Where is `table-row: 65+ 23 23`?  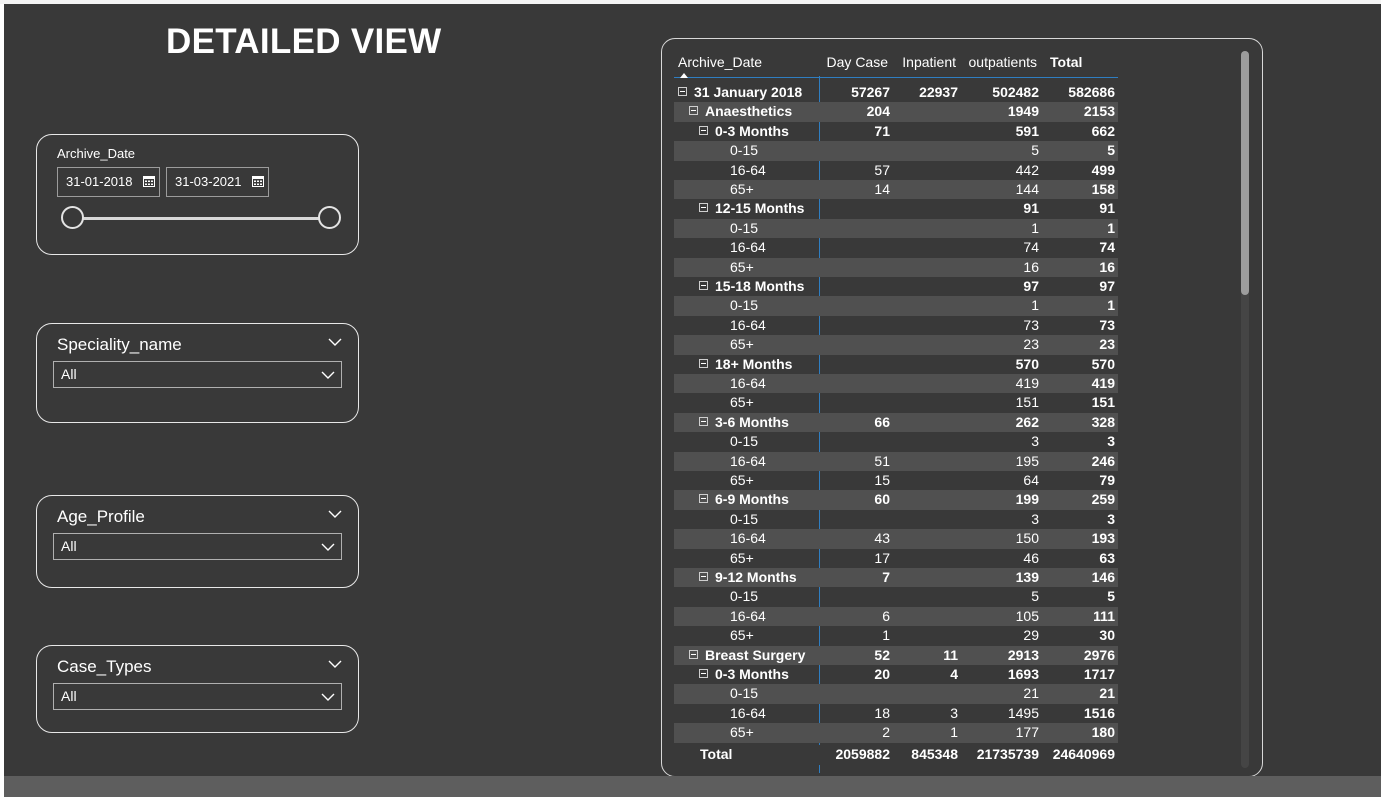 table-row: 65+ 23 23 is located at coordinates (896, 345).